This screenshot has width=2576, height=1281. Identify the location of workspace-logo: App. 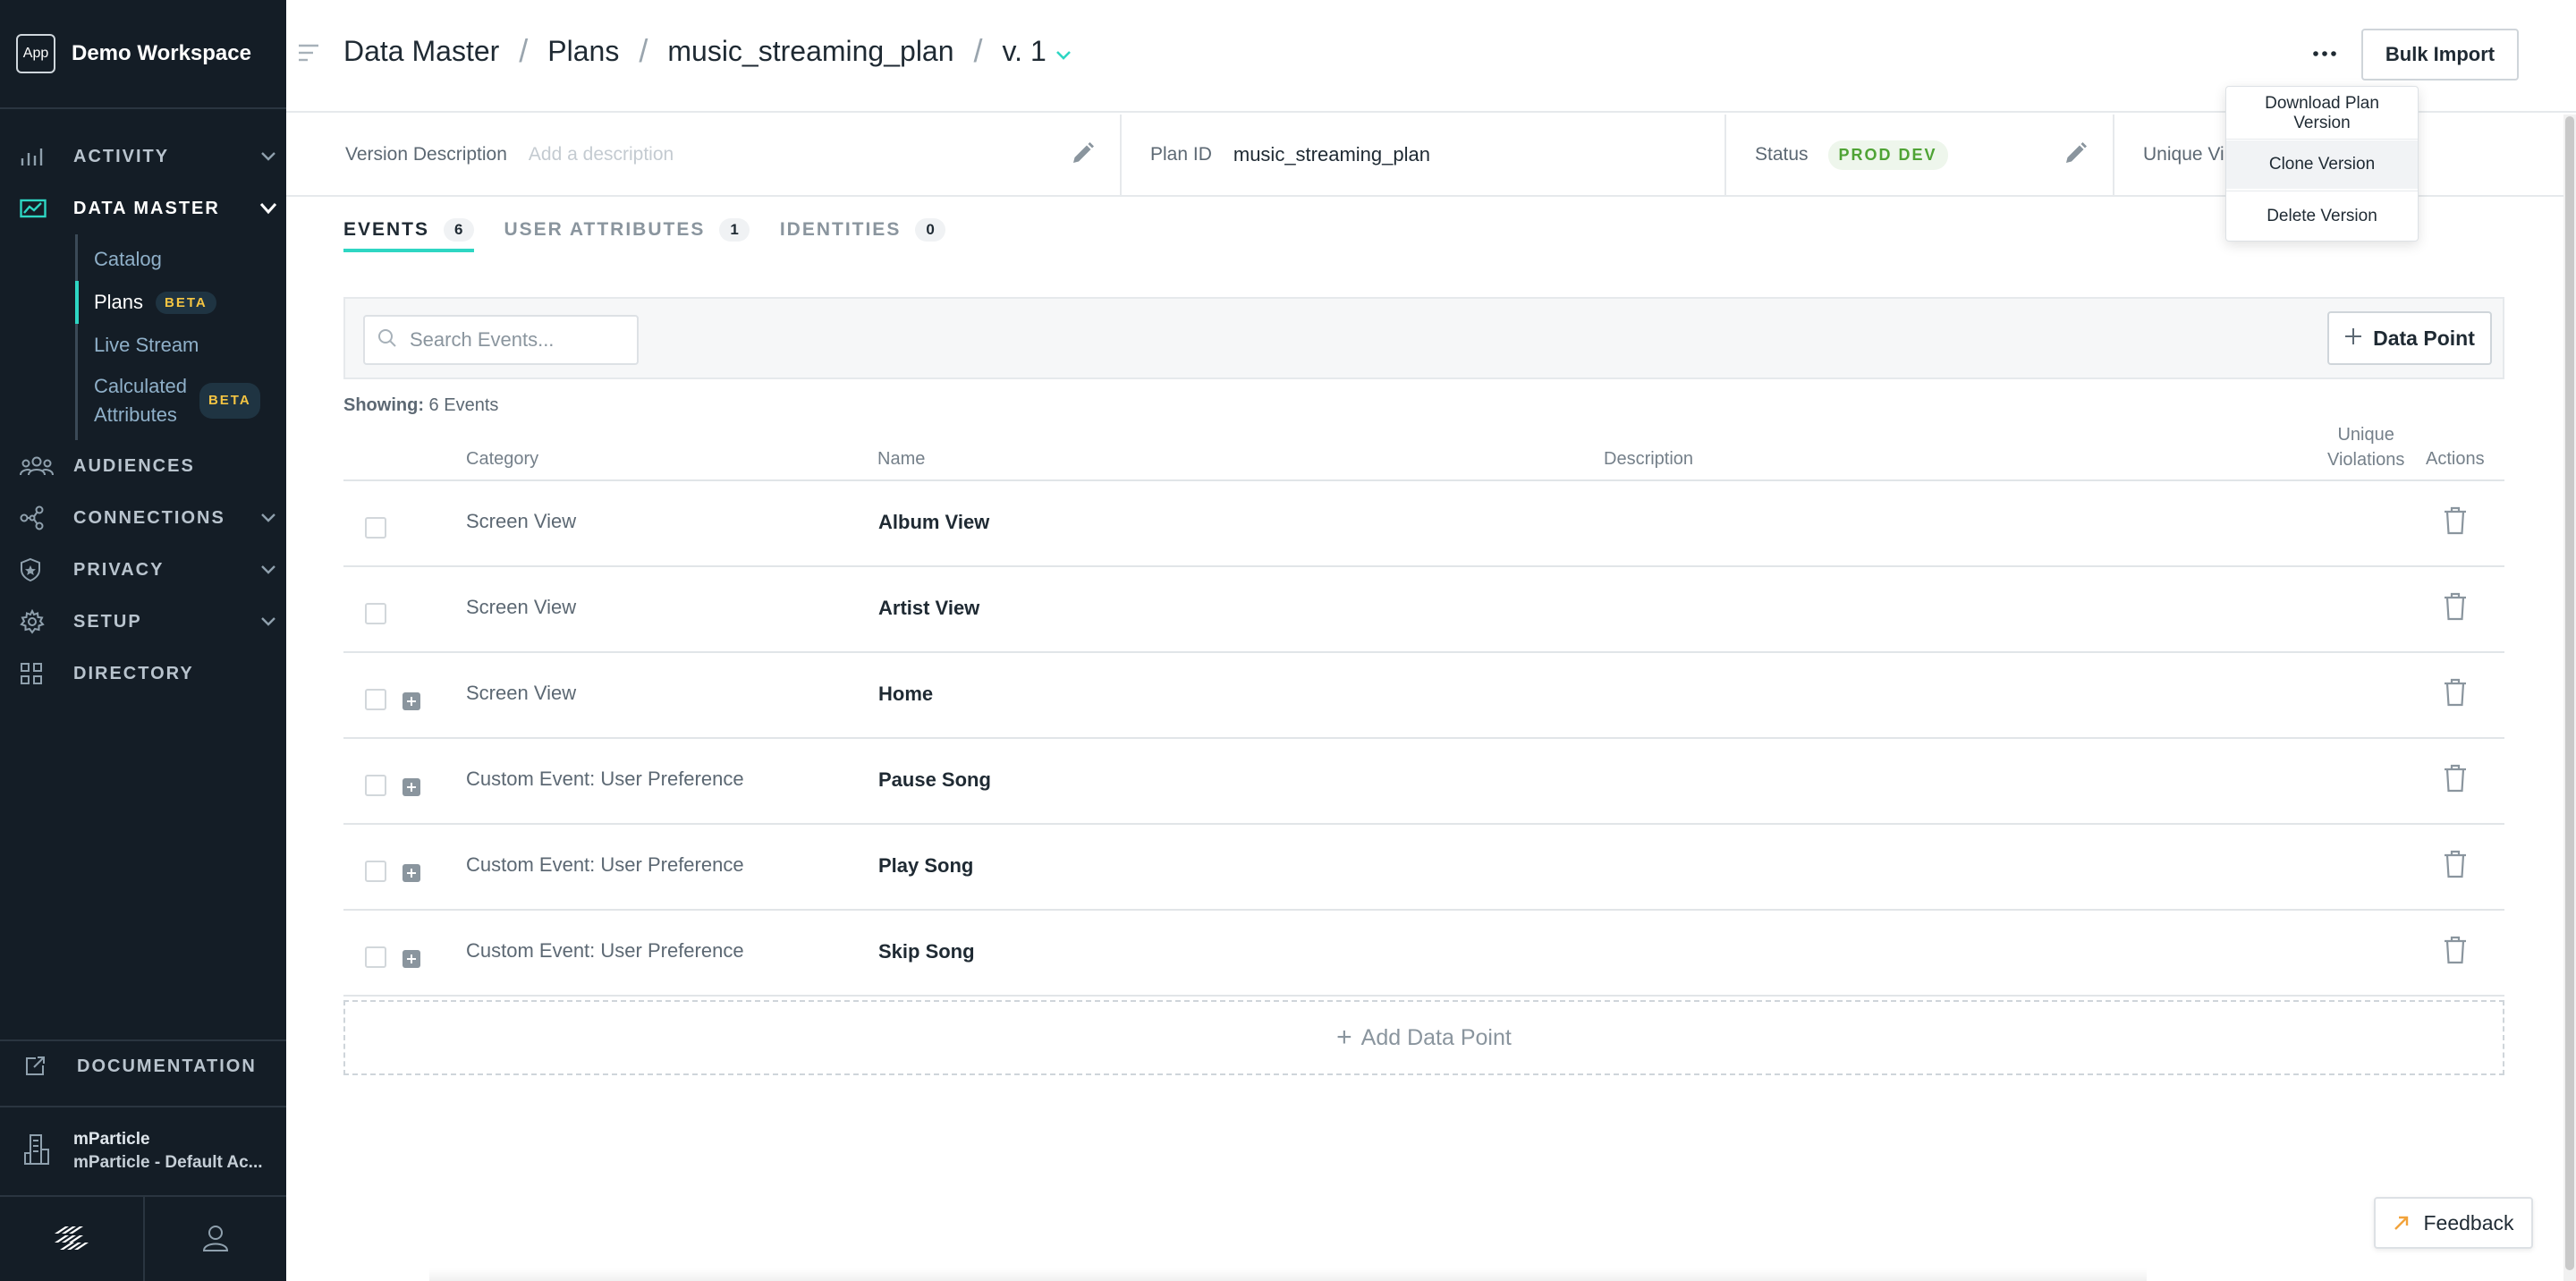
(35, 53).